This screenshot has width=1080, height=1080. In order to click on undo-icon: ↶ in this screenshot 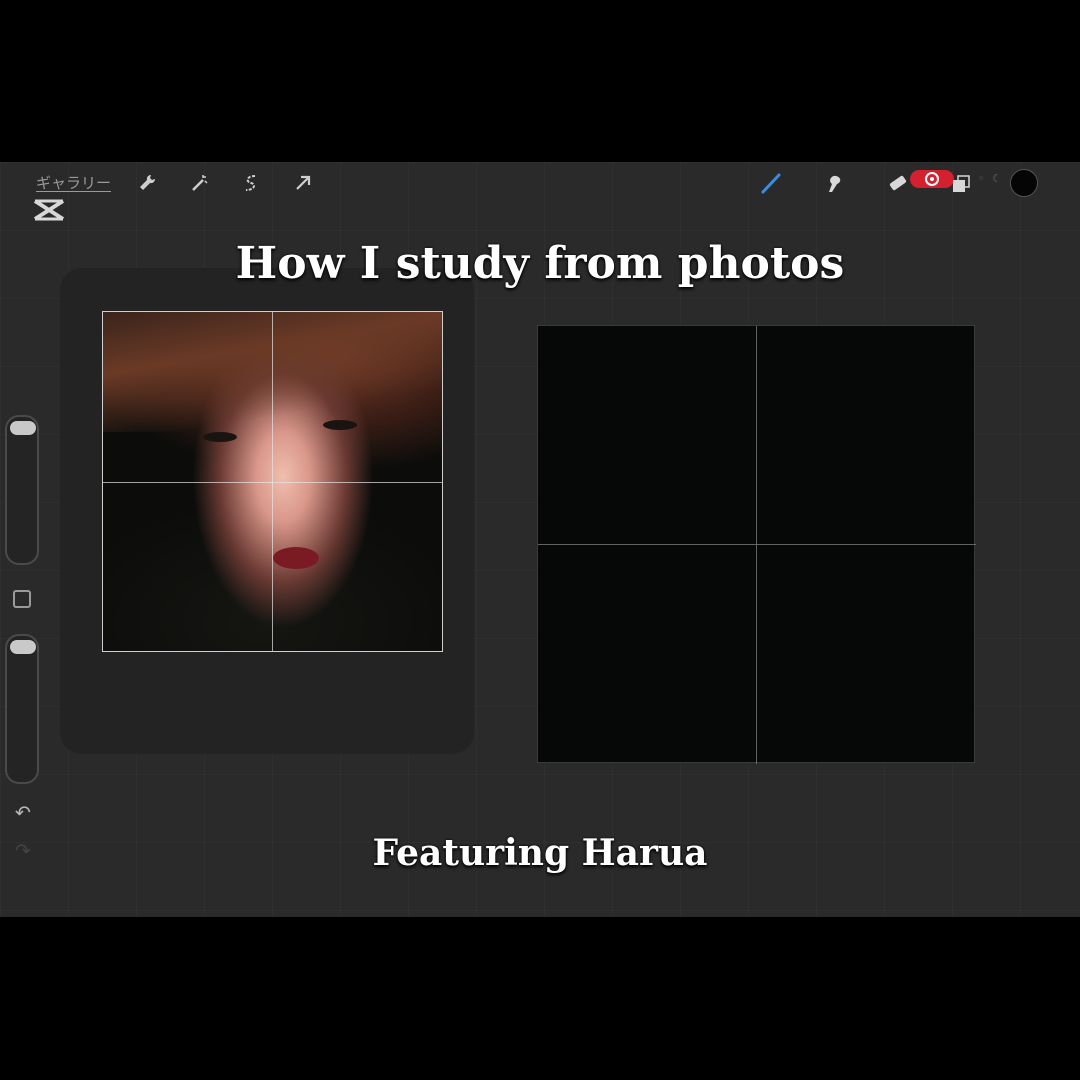, I will do `click(23, 813)`.